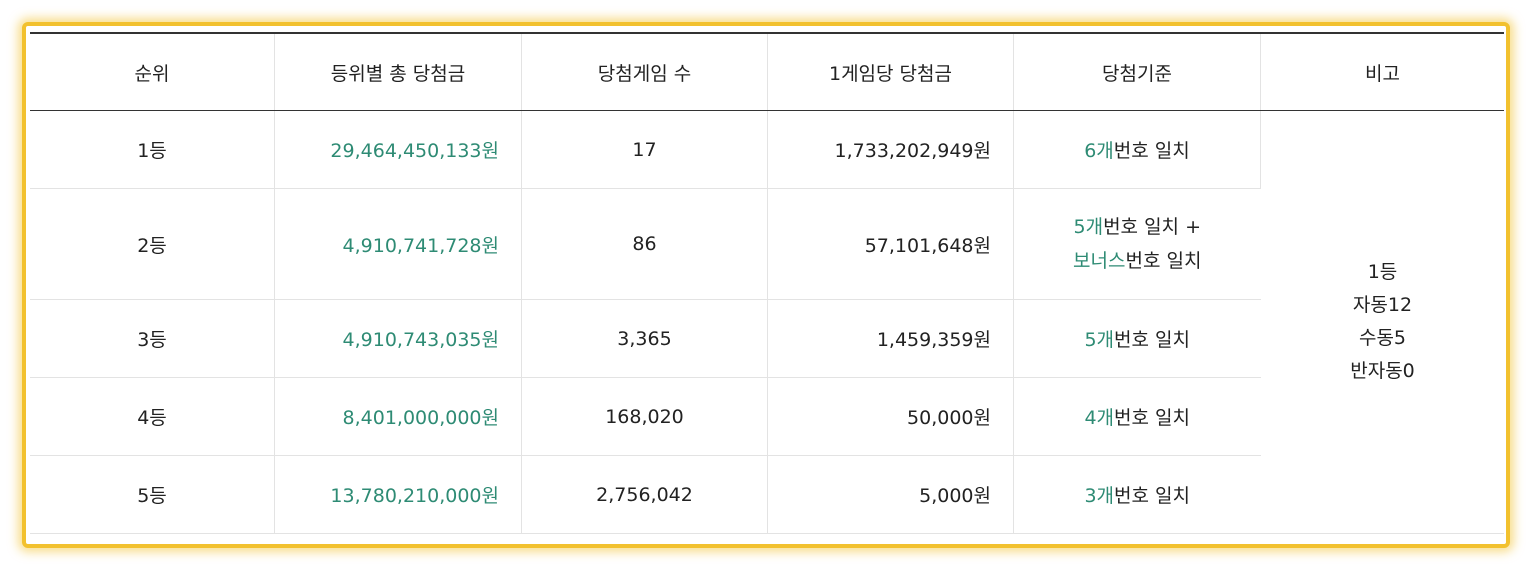 This screenshot has height=570, width=1532. What do you see at coordinates (890, 416) in the screenshot?
I see `prize-per-game-cell: 50,000원` at bounding box center [890, 416].